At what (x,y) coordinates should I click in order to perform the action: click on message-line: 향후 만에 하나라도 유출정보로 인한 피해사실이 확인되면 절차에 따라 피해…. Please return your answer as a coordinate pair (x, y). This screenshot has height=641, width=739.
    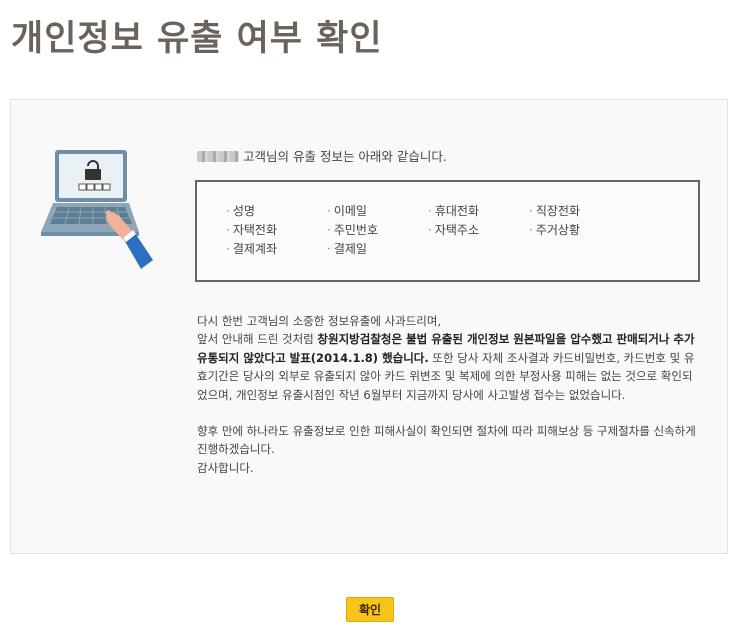
    Looking at the image, I should click on (446, 440).